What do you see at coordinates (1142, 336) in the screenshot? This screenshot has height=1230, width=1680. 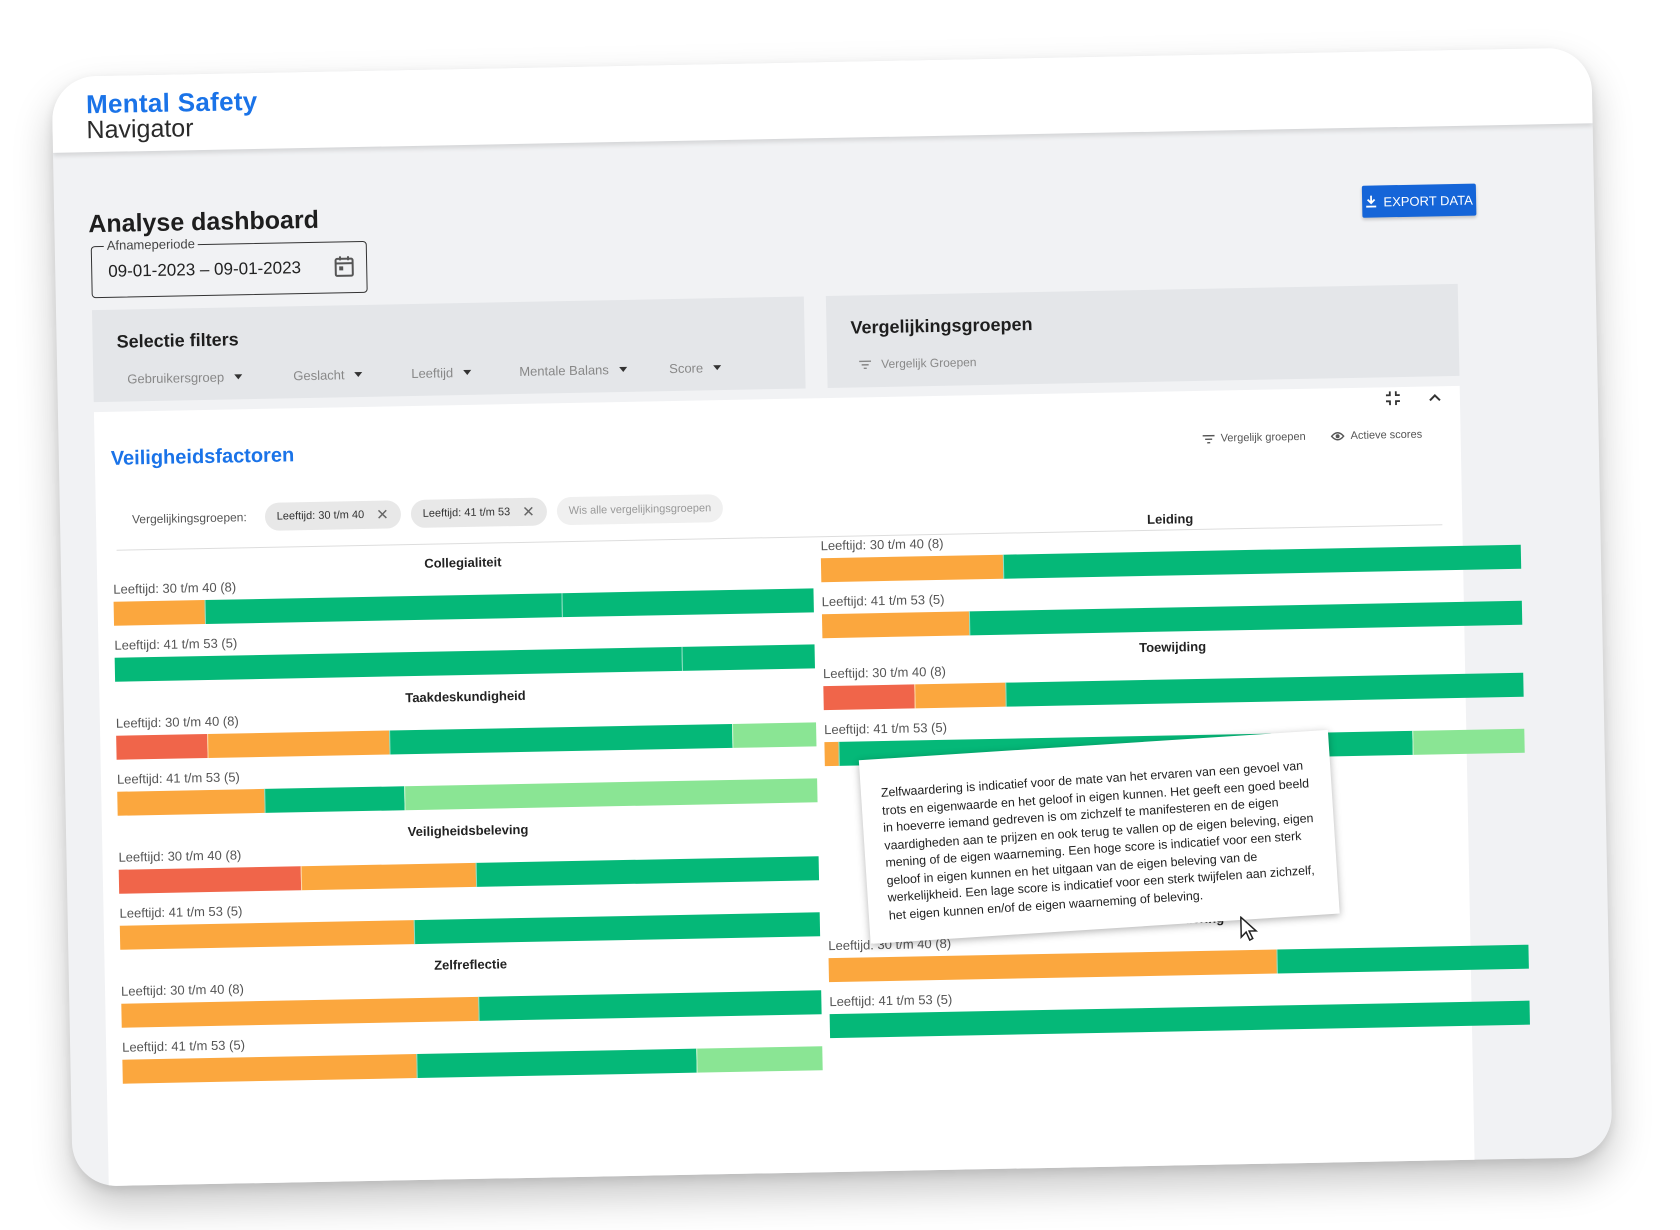 I see `comparison-groups-panel: Vergelijkingsgroepen Vergelijk Groepen` at bounding box center [1142, 336].